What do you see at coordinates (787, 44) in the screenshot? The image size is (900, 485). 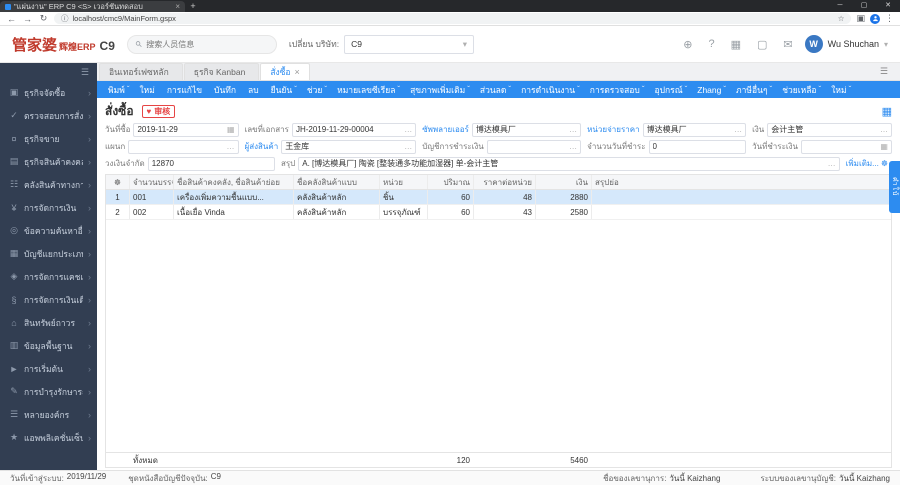 I see `mail-icon: ✉` at bounding box center [787, 44].